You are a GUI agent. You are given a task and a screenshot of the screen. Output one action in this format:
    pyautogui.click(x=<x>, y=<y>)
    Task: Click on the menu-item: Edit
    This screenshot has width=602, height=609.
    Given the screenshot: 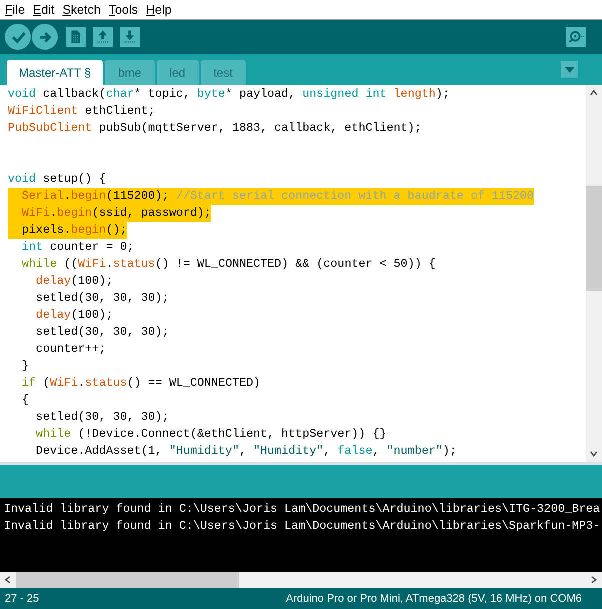 What is the action you would take?
    pyautogui.click(x=45, y=9)
    